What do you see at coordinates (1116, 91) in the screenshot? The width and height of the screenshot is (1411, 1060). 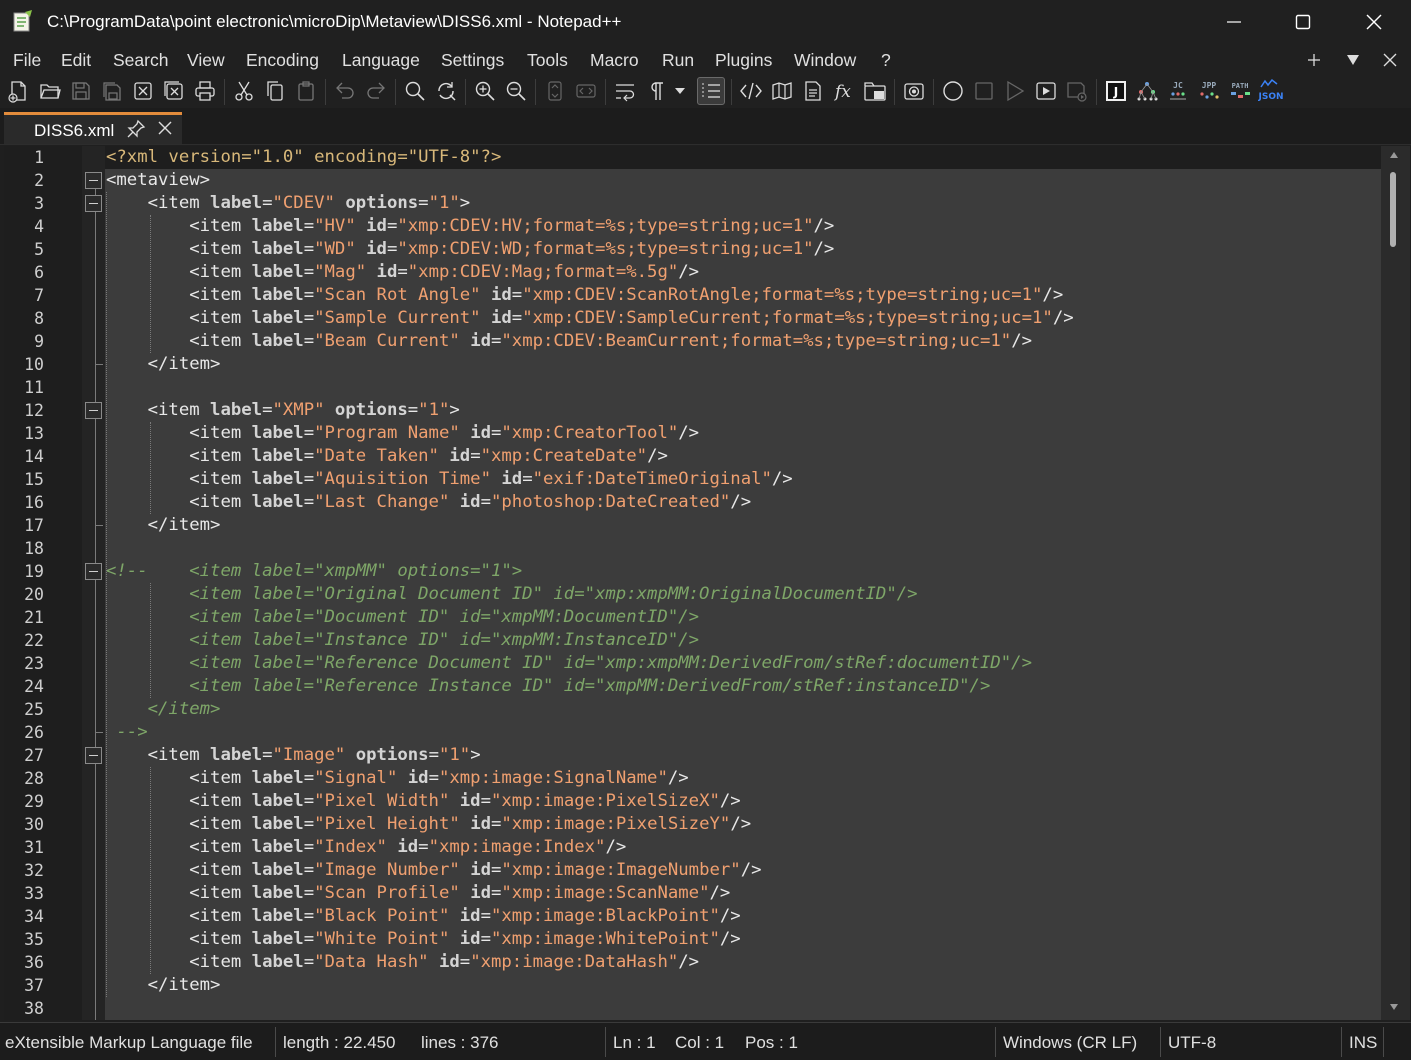 I see `jstool-icon: J` at bounding box center [1116, 91].